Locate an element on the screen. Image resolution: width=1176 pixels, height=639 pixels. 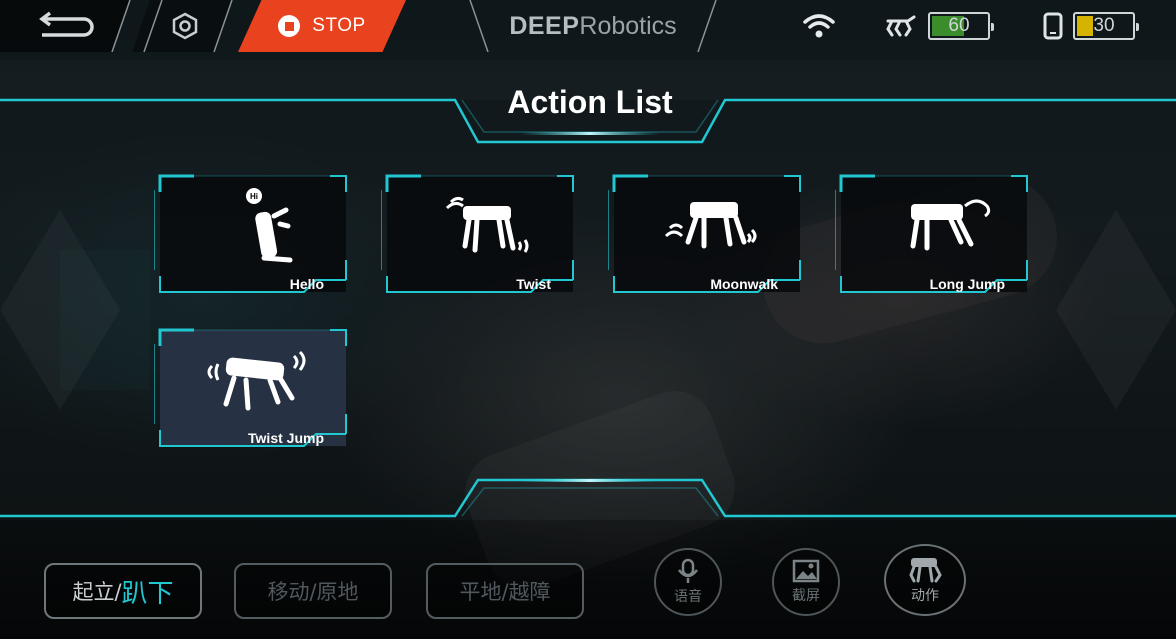
back-arrow-icon is located at coordinates (66, 24).